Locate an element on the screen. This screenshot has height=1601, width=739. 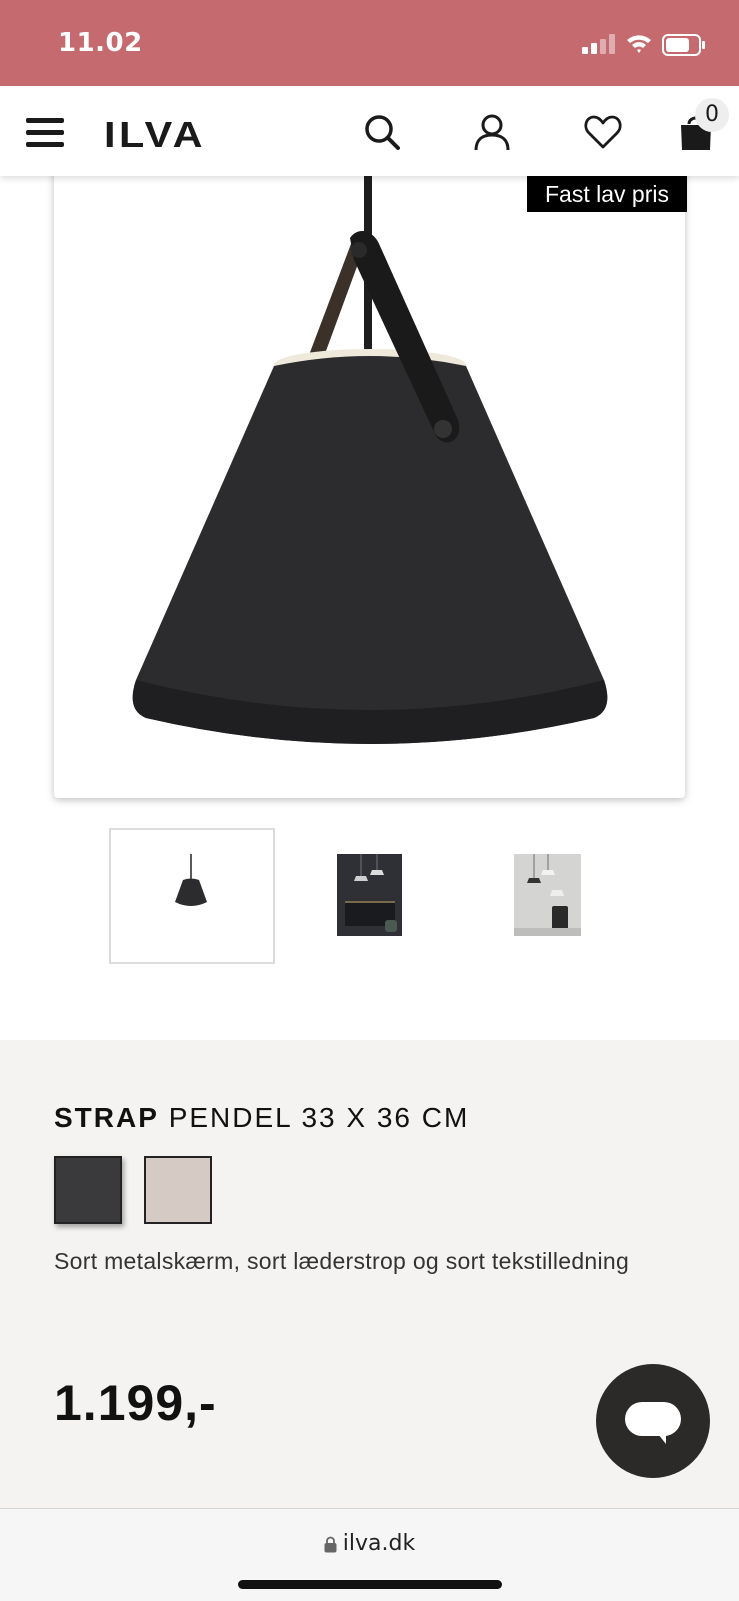
chat-button is located at coordinates (653, 1421).